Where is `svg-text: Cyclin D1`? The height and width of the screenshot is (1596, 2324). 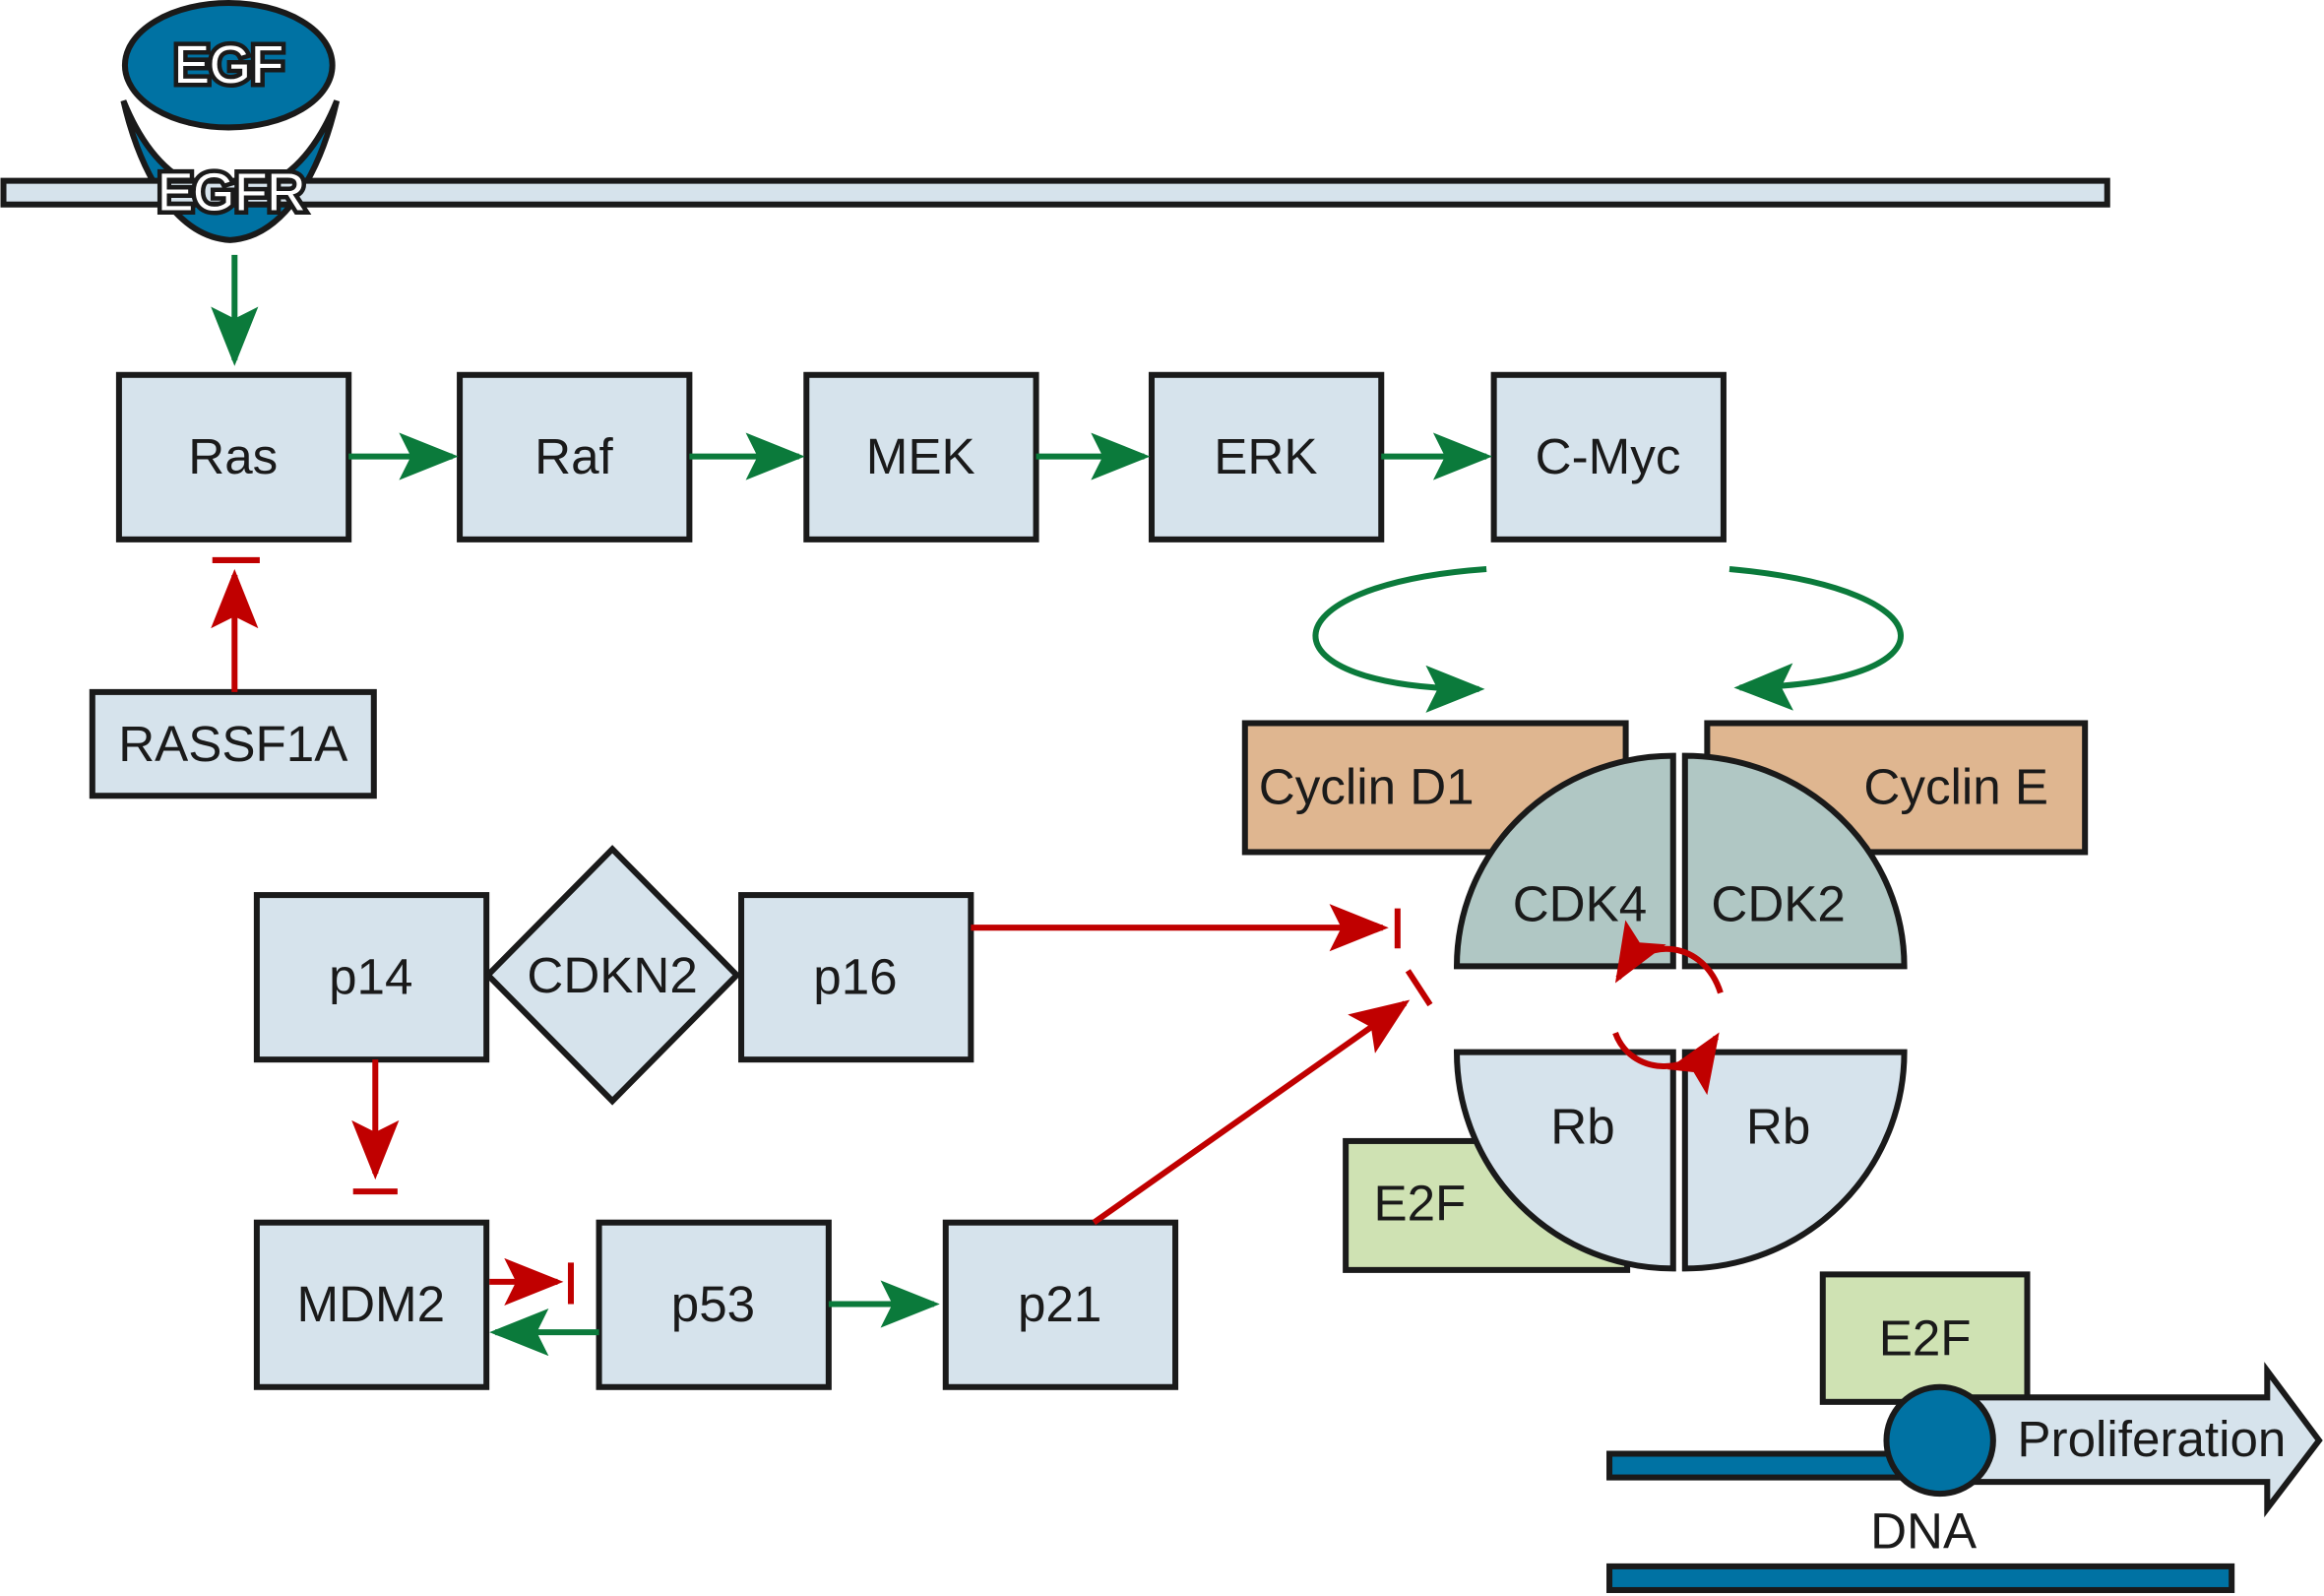 svg-text: Cyclin D1 is located at coordinates (1367, 787).